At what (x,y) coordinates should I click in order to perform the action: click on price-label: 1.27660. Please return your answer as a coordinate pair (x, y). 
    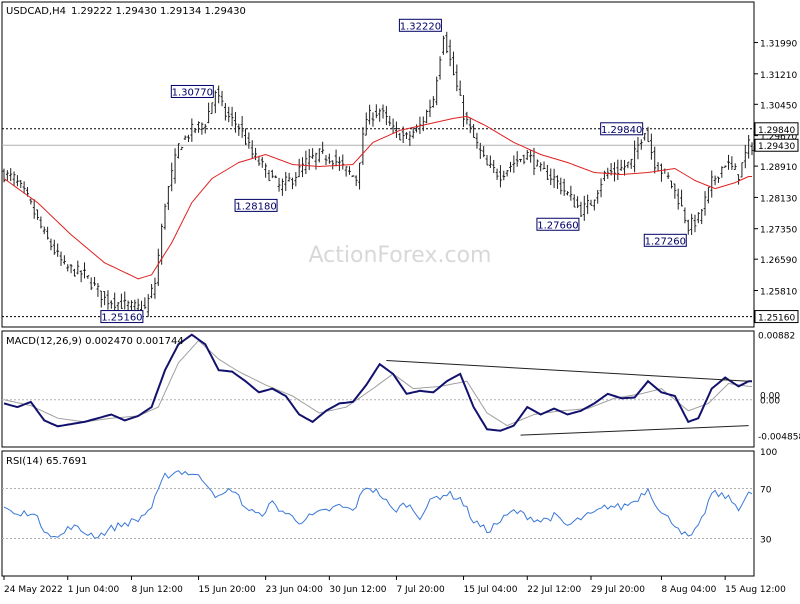
    Looking at the image, I should click on (558, 224).